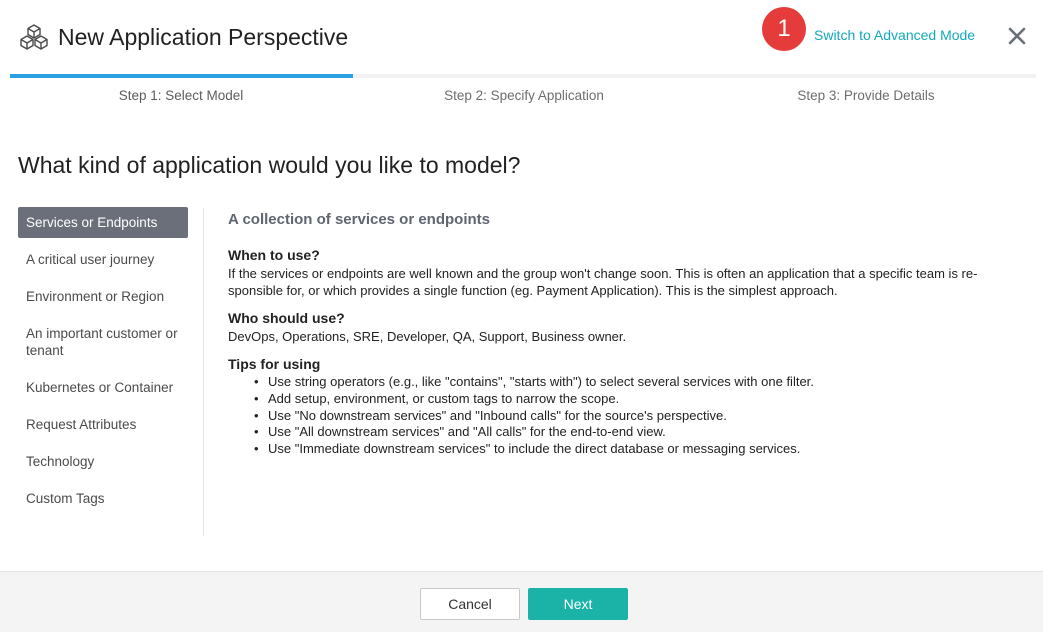 Image resolution: width=1043 pixels, height=632 pixels. I want to click on nav-item-important-customer: An important customer or tenant, so click(103, 342).